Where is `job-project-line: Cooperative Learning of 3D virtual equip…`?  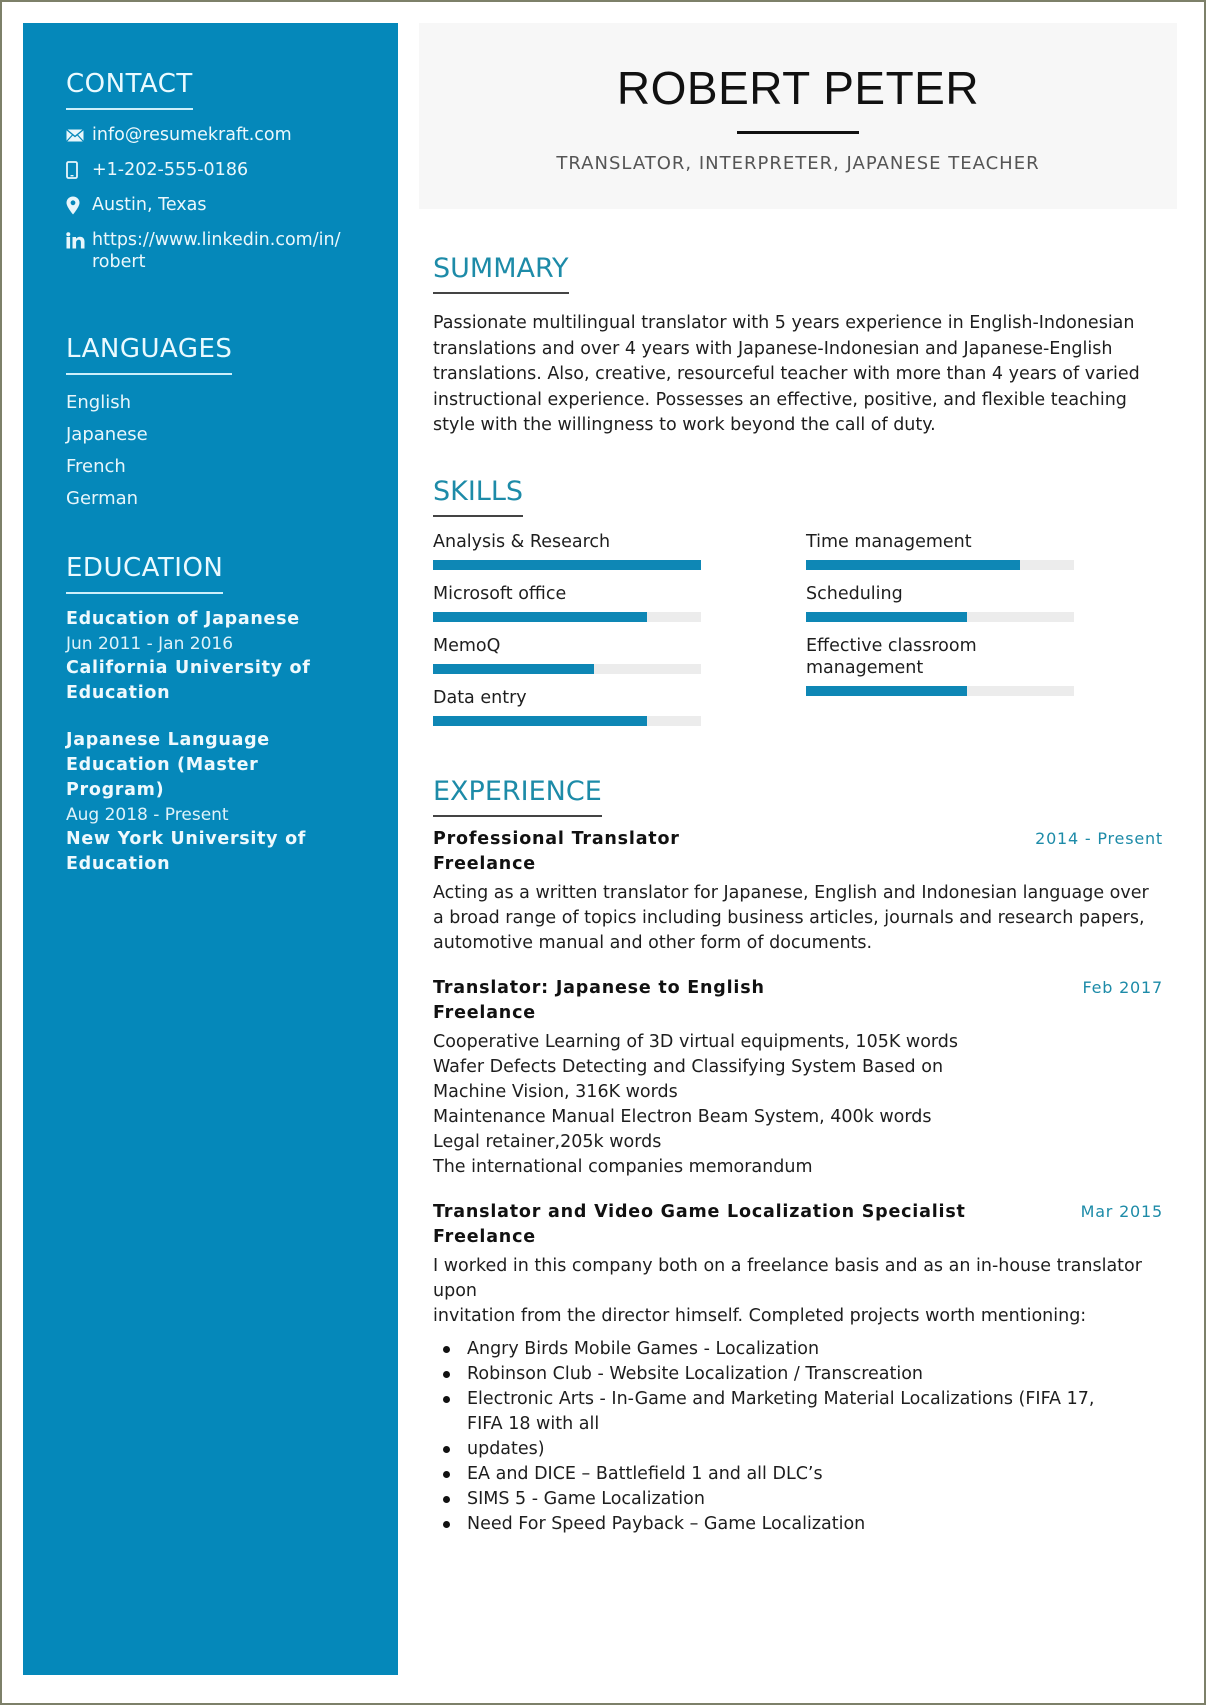 job-project-line: Cooperative Learning of 3D virtual equip… is located at coordinates (696, 1042).